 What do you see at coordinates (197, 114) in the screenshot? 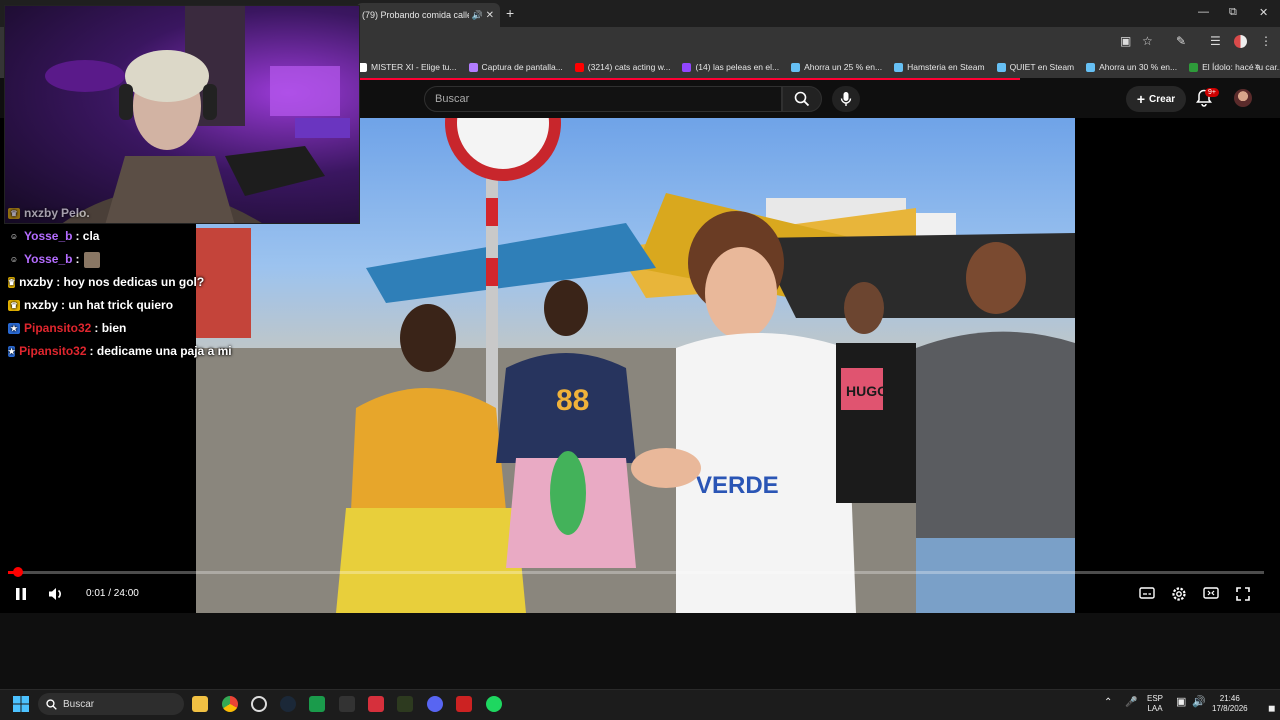
I see `webcam-scene` at bounding box center [197, 114].